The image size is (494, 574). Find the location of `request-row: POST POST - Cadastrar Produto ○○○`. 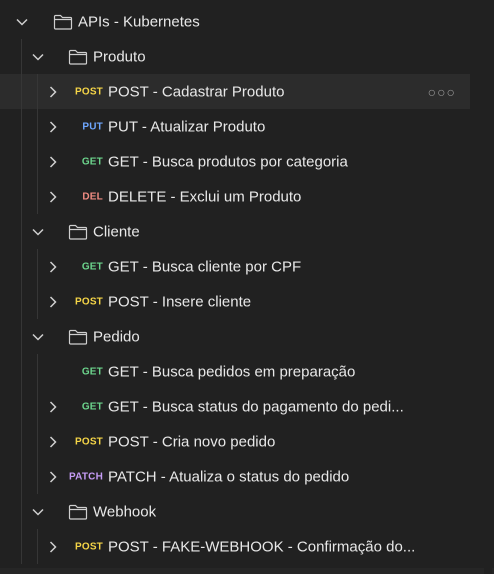

request-row: POST POST - Cadastrar Produto ○○○ is located at coordinates (235, 91).